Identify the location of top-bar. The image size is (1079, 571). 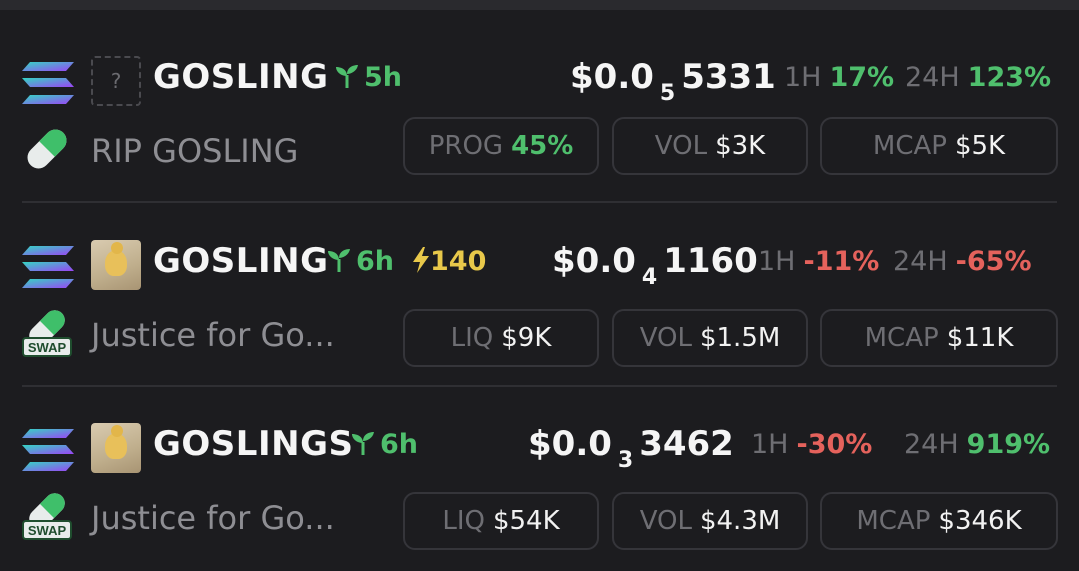
(539, 5).